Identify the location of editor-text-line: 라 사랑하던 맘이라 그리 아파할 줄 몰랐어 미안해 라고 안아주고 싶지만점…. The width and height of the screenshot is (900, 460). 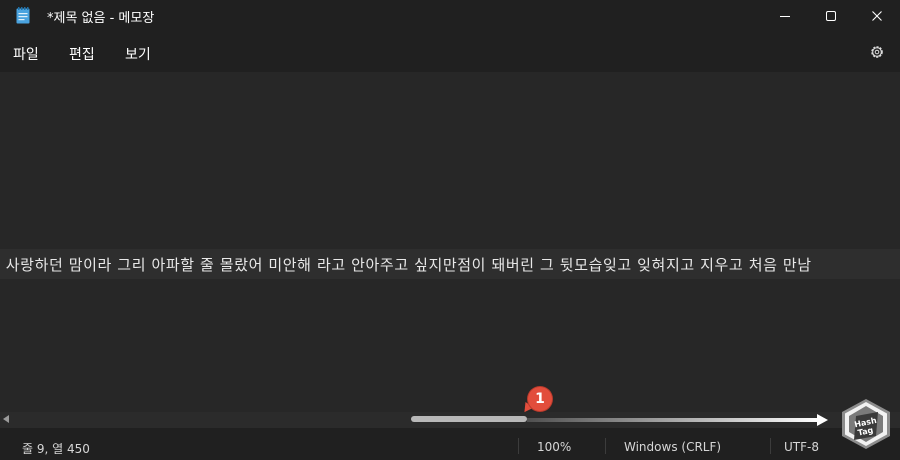
(406, 265).